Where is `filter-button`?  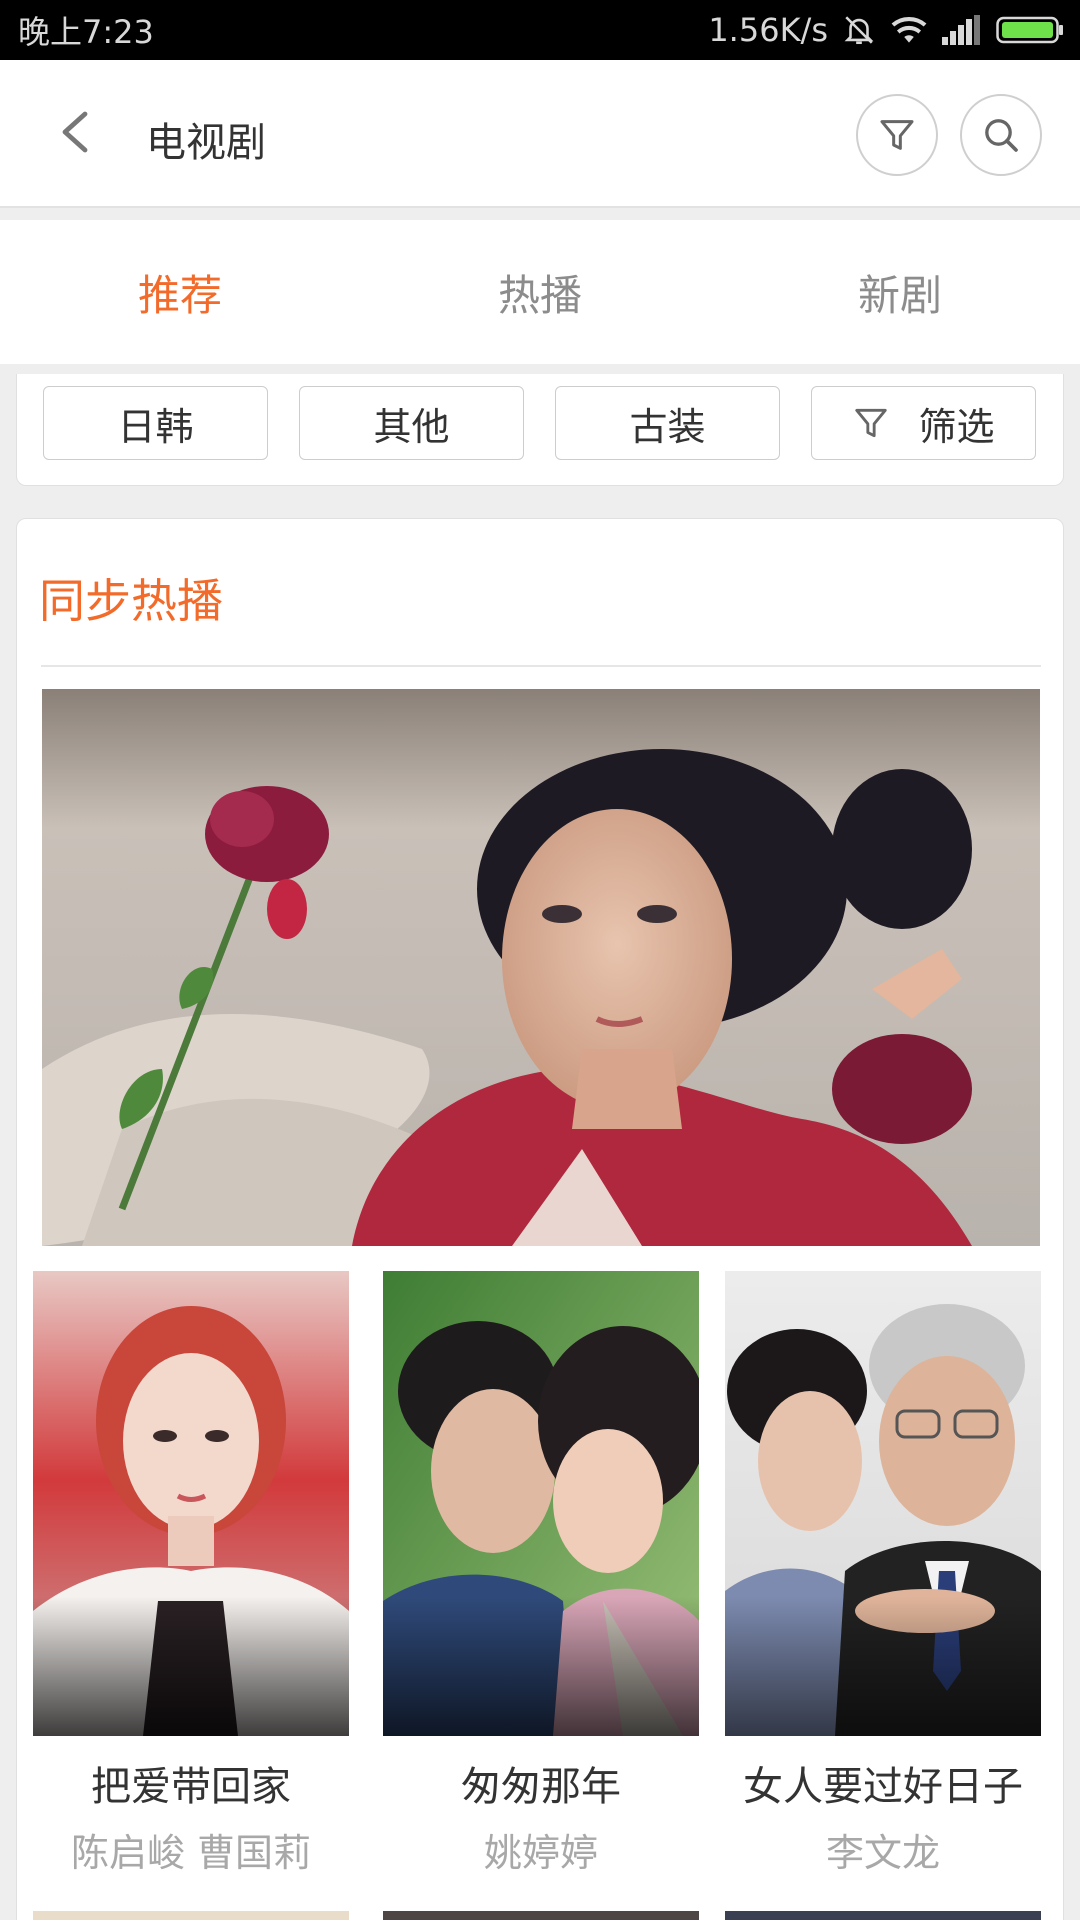 filter-button is located at coordinates (897, 135).